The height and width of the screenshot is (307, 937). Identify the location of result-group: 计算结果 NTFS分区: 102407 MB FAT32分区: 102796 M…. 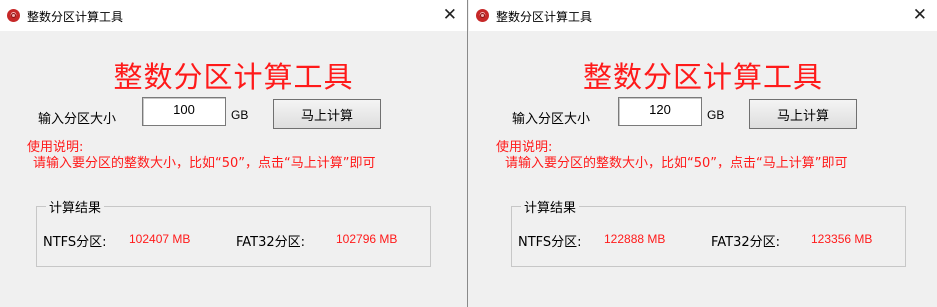
(233, 232).